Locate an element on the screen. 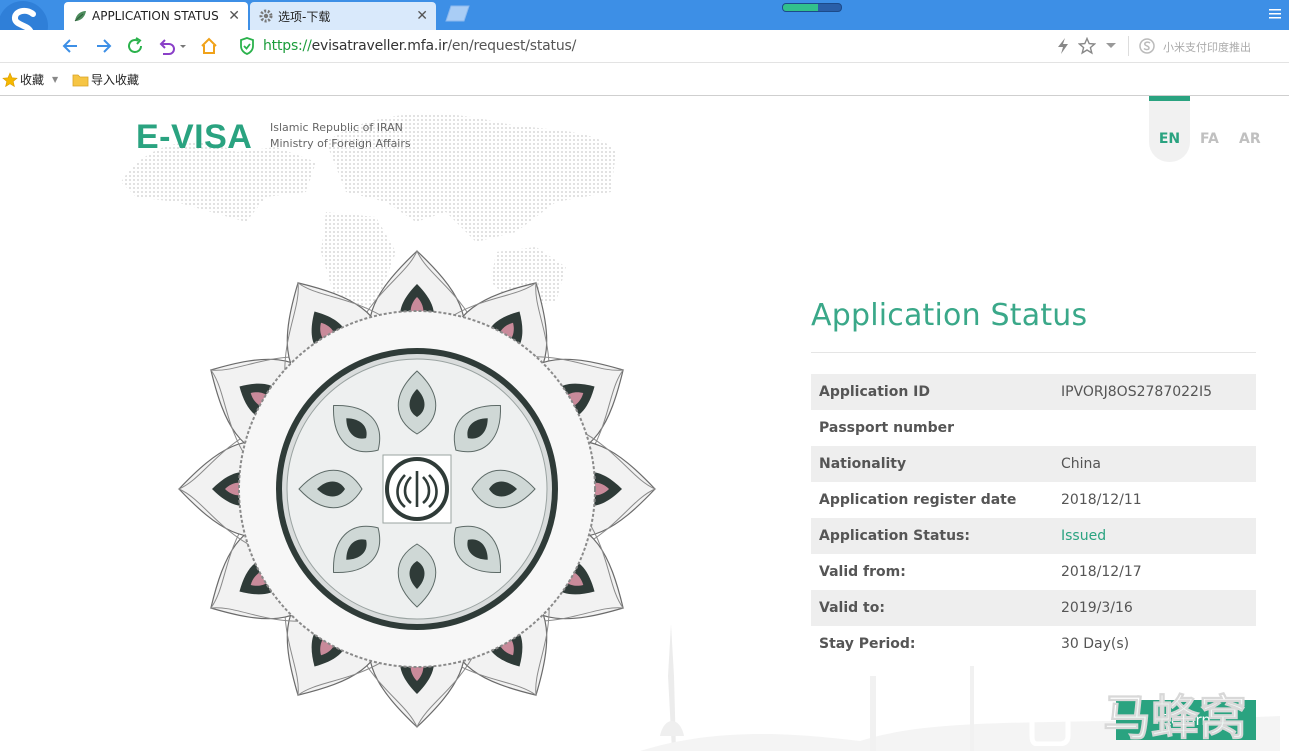 The width and height of the screenshot is (1289, 751). secure-shield-icon is located at coordinates (247, 46).